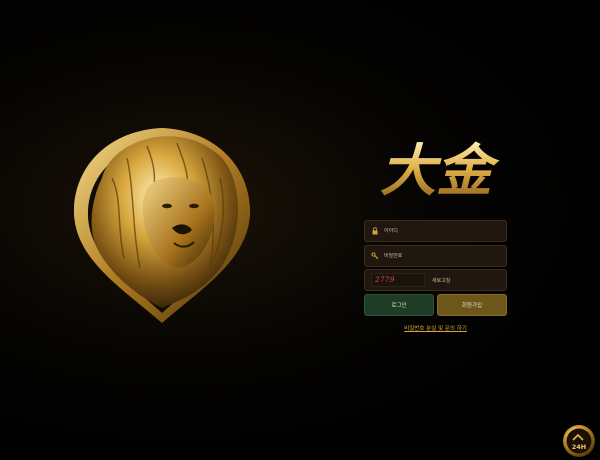 This screenshot has width=600, height=460. I want to click on lion-emblem-icon, so click(162, 225).